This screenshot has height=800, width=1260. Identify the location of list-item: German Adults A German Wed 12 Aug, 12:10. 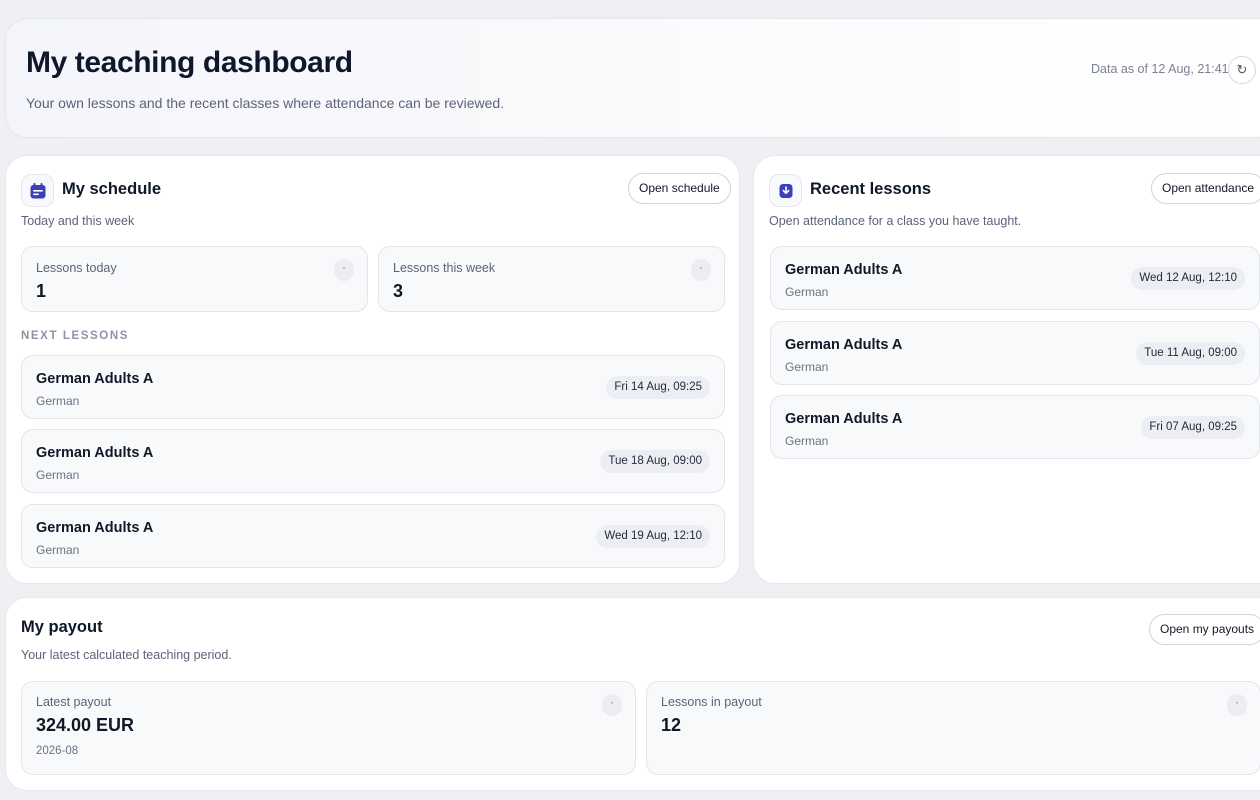
(1015, 278).